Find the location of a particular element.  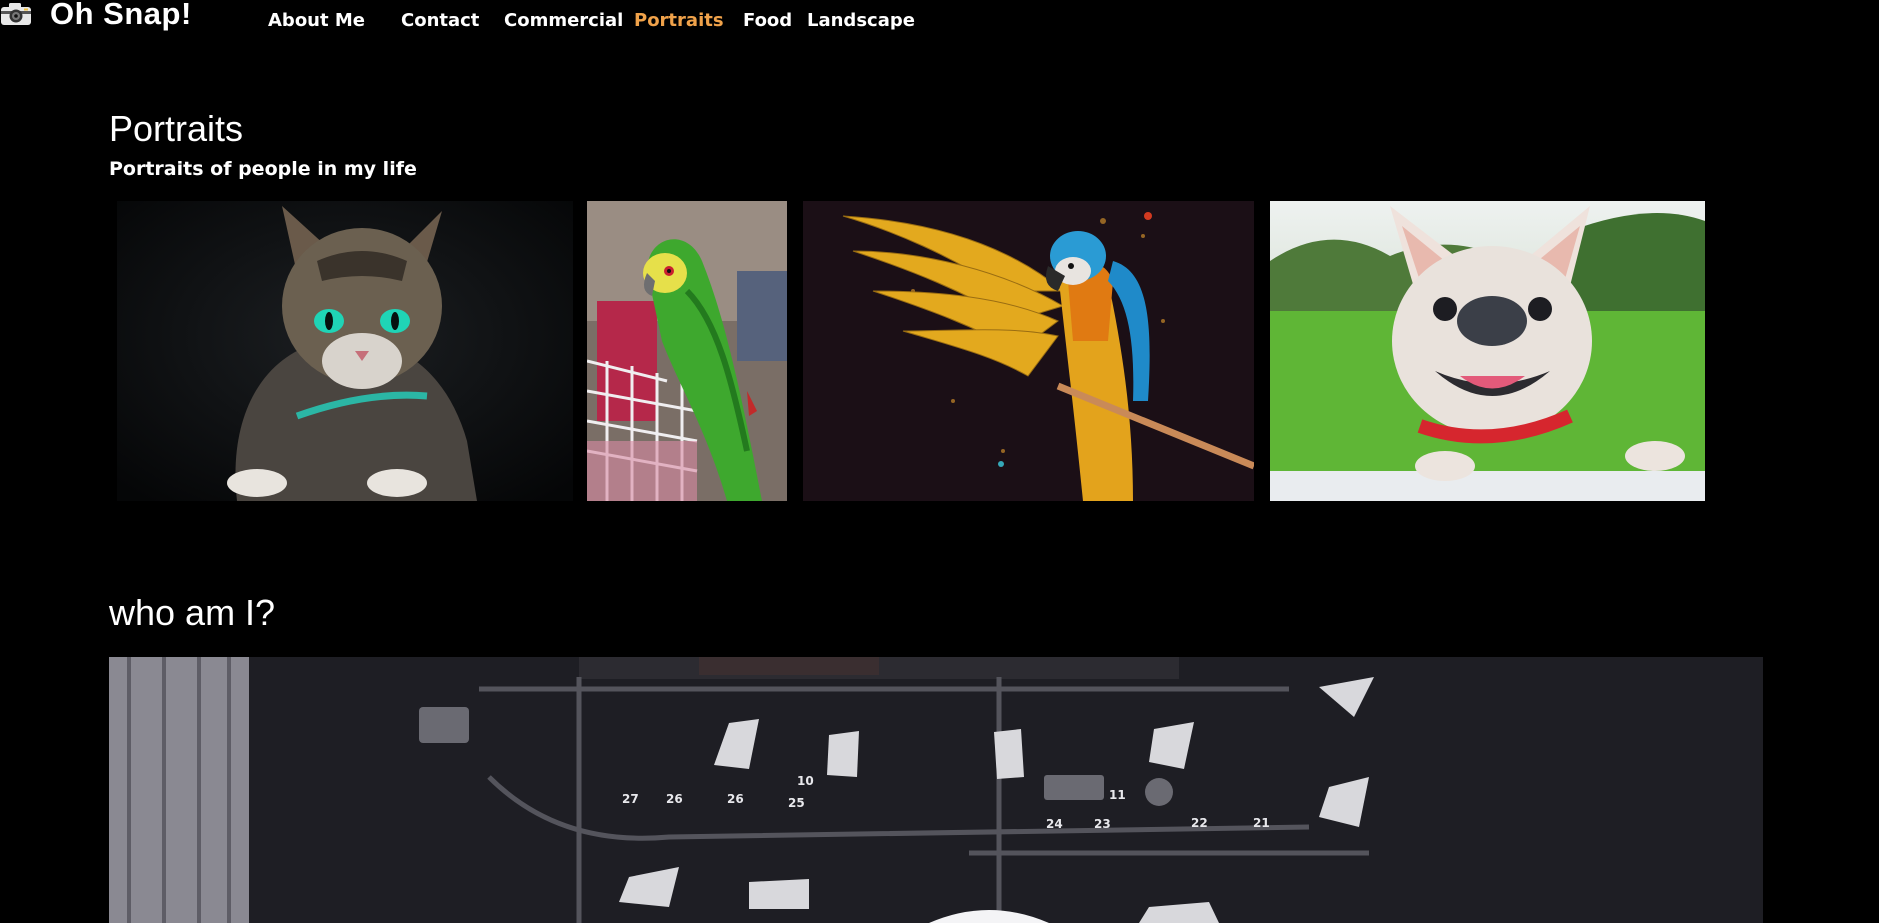

section-title: Portraits is located at coordinates (176, 128).